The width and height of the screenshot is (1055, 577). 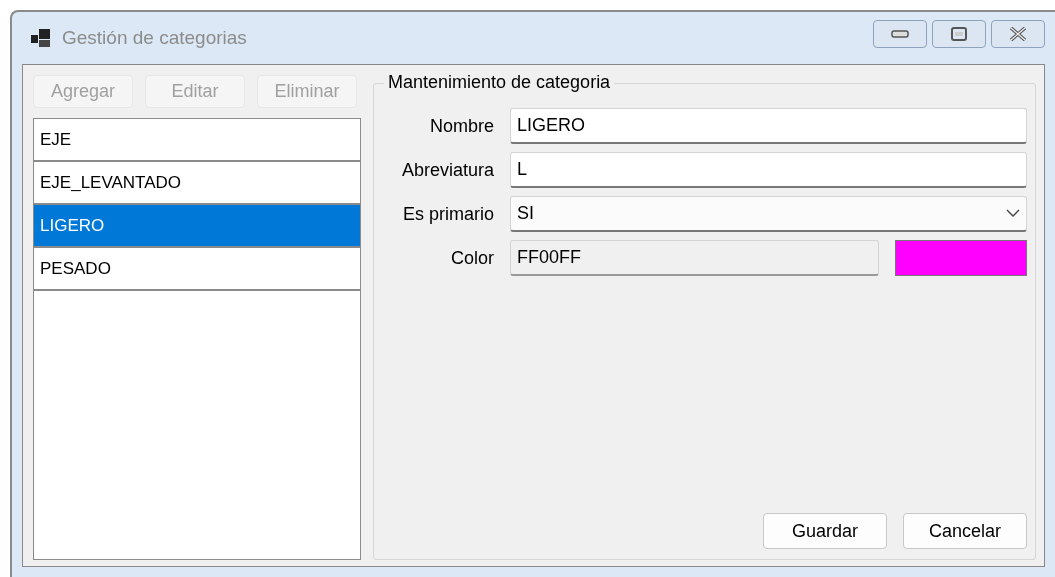 I want to click on minimize-icon, so click(x=900, y=34).